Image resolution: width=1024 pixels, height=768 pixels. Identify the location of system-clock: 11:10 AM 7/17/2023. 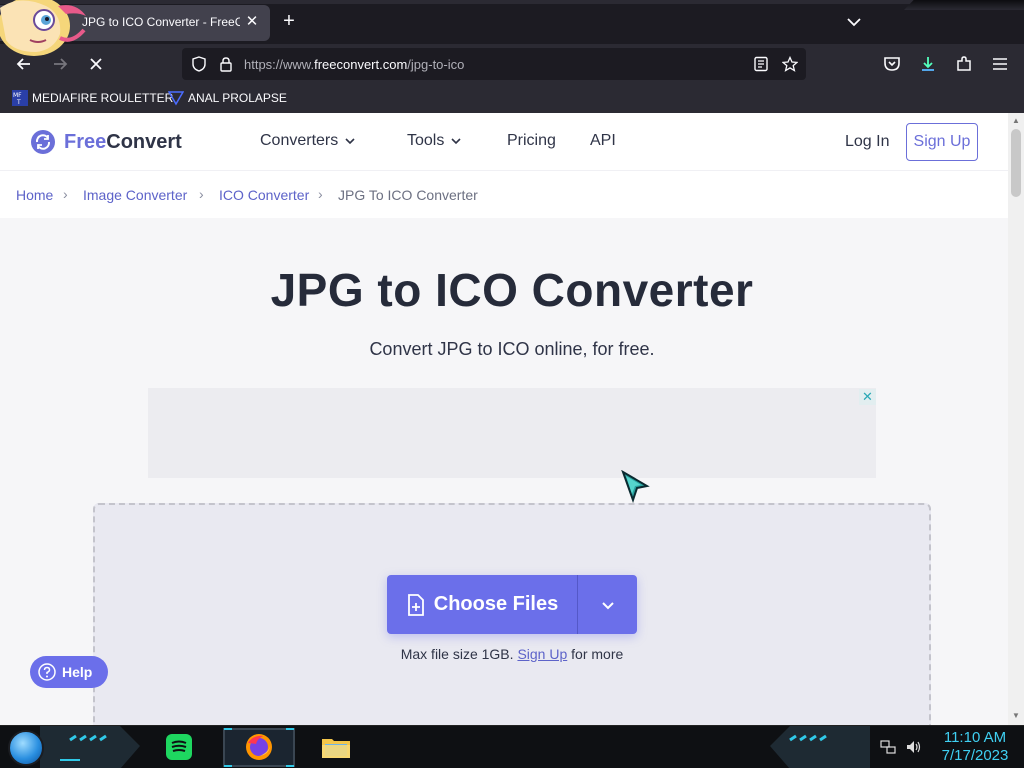
(975, 747).